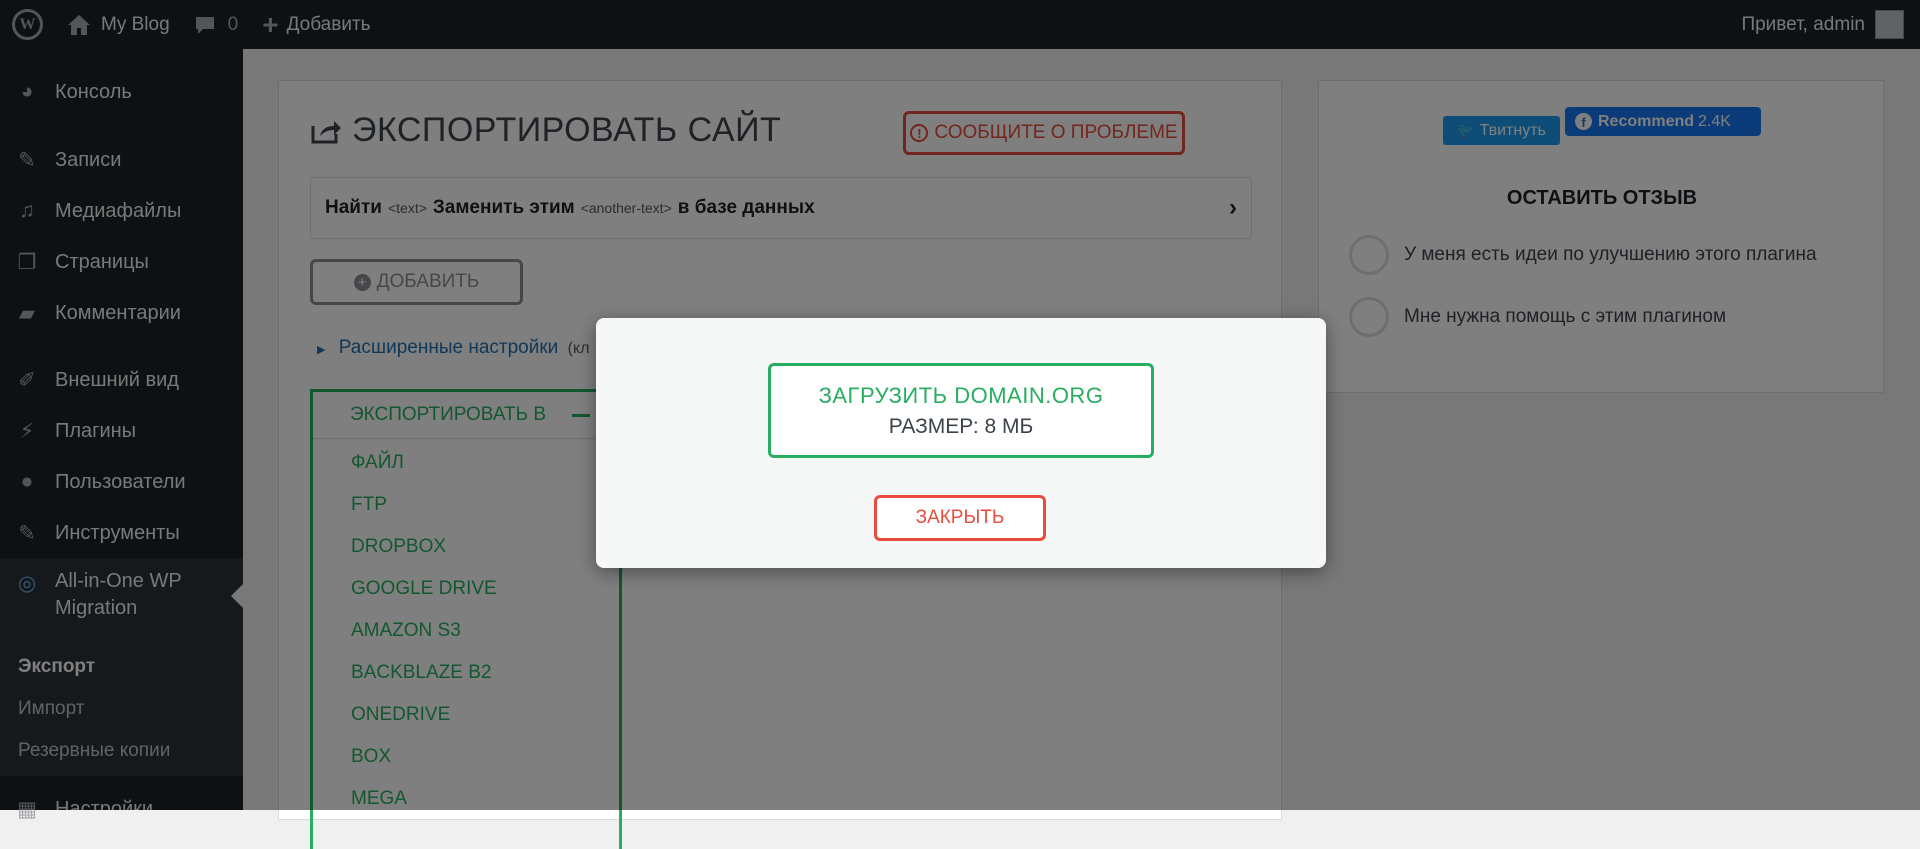 The image size is (1920, 849). I want to click on close-button: ЗАКРЫТЬ, so click(960, 518).